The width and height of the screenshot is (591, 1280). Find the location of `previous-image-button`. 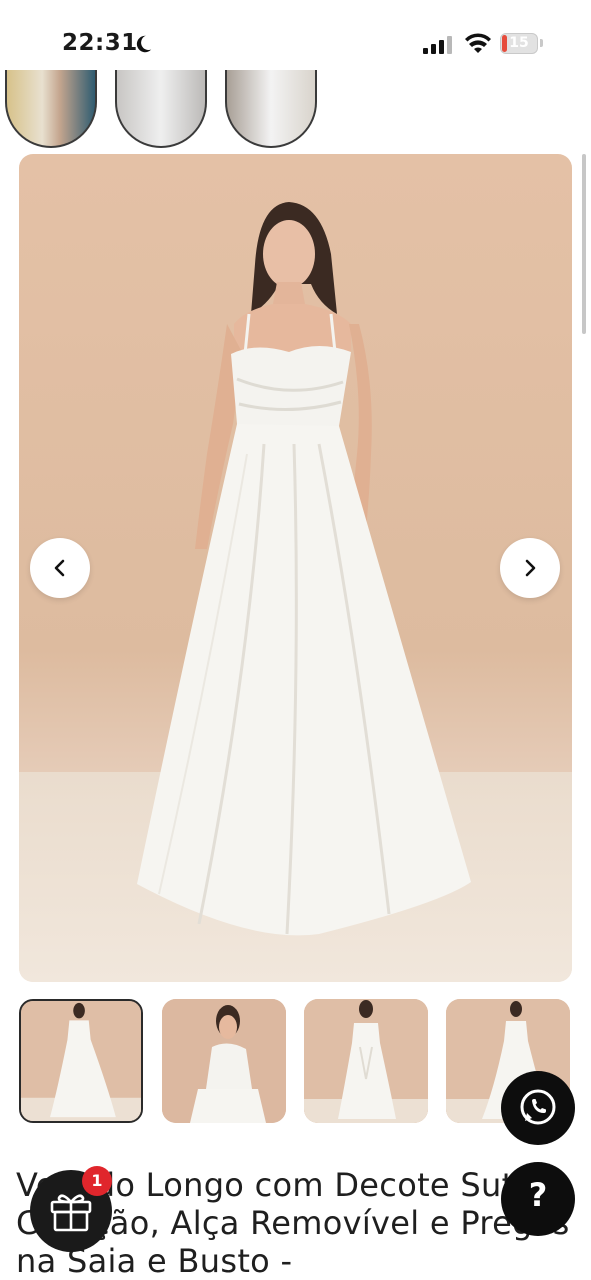

previous-image-button is located at coordinates (60, 568).